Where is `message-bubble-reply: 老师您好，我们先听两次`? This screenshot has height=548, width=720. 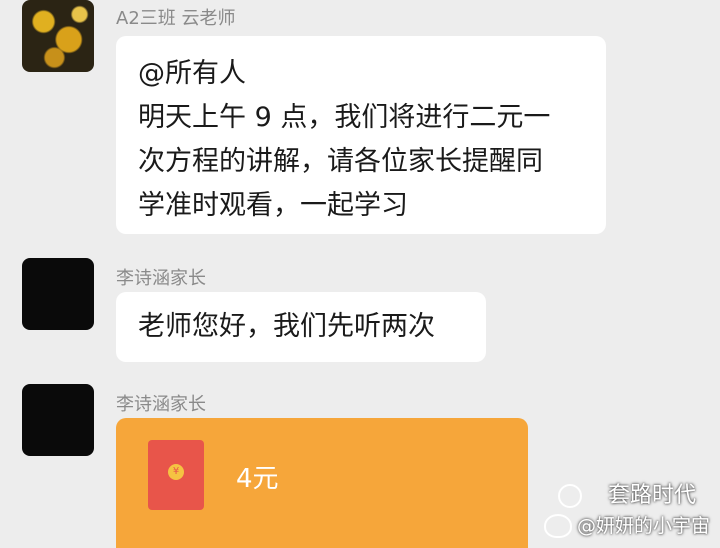
message-bubble-reply: 老师您好，我们先听两次 is located at coordinates (301, 327).